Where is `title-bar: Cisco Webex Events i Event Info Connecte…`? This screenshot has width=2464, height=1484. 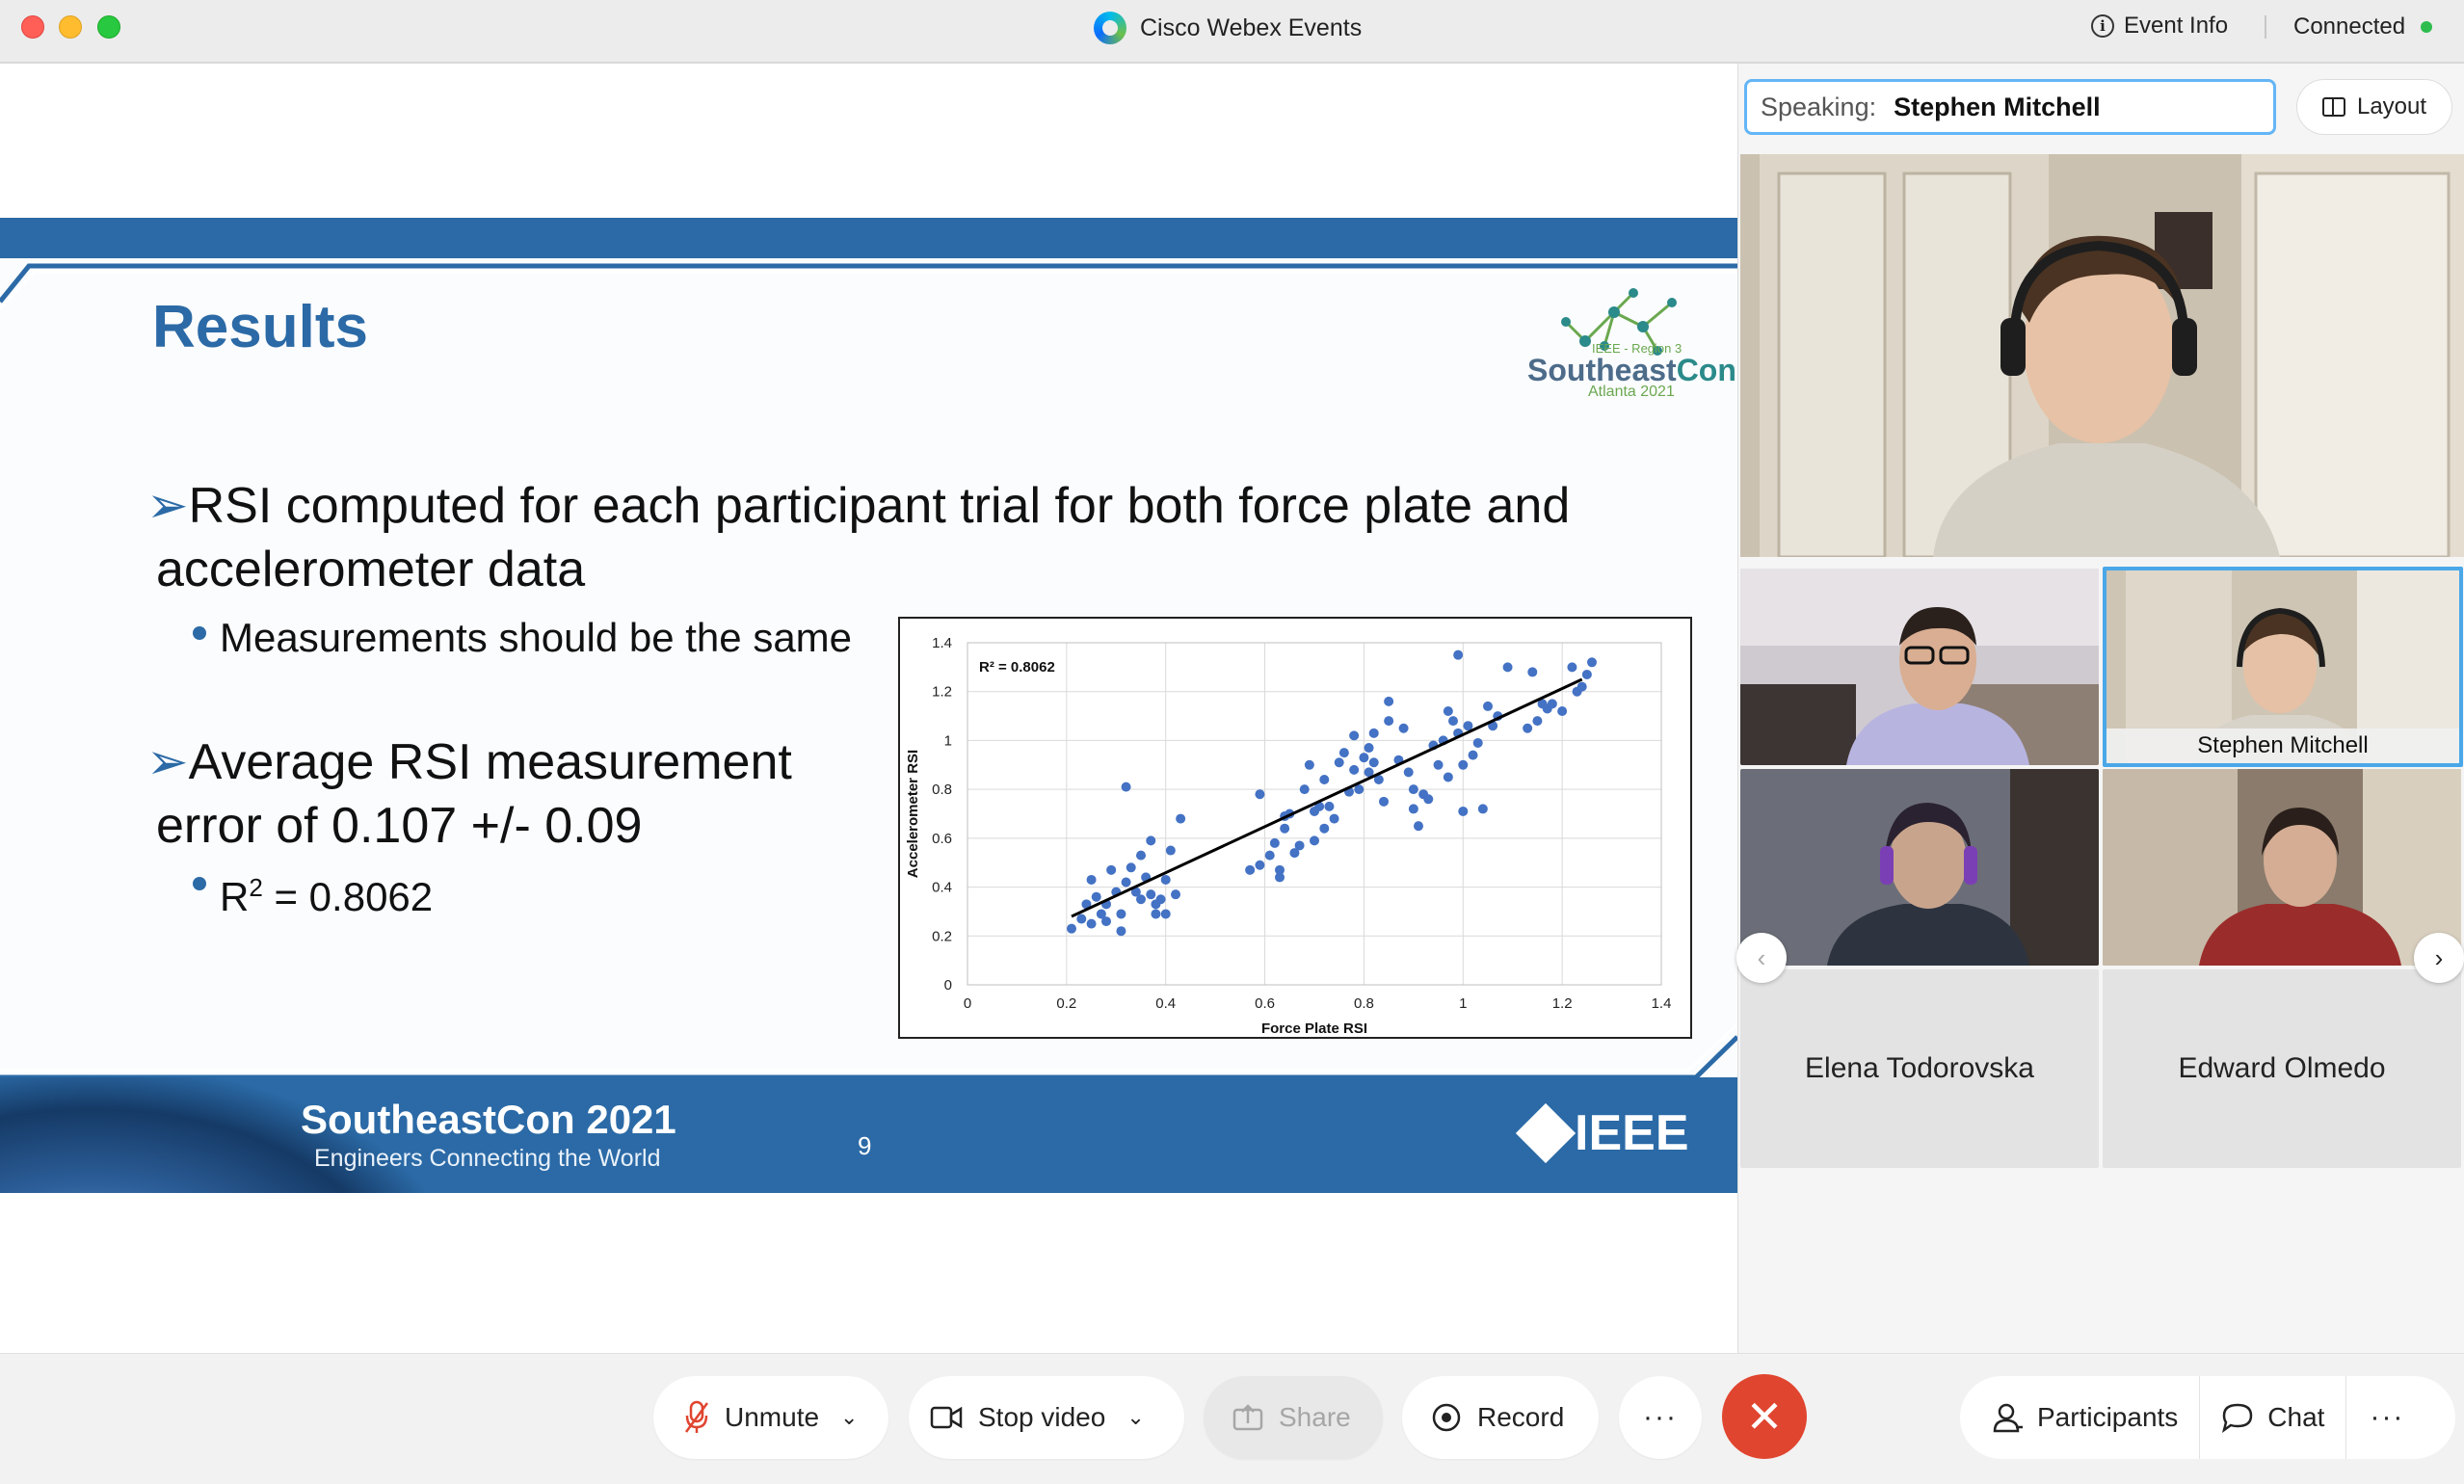 title-bar: Cisco Webex Events i Event Info Connecte… is located at coordinates (1232, 32).